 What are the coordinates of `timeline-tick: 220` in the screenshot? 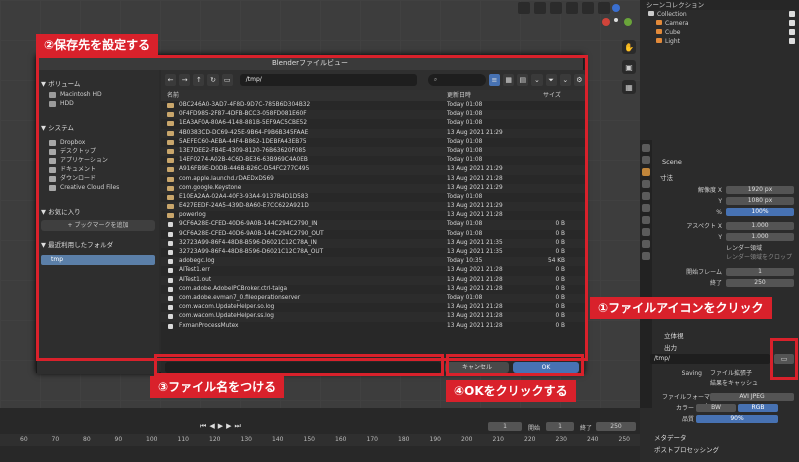 It's located at (530, 439).